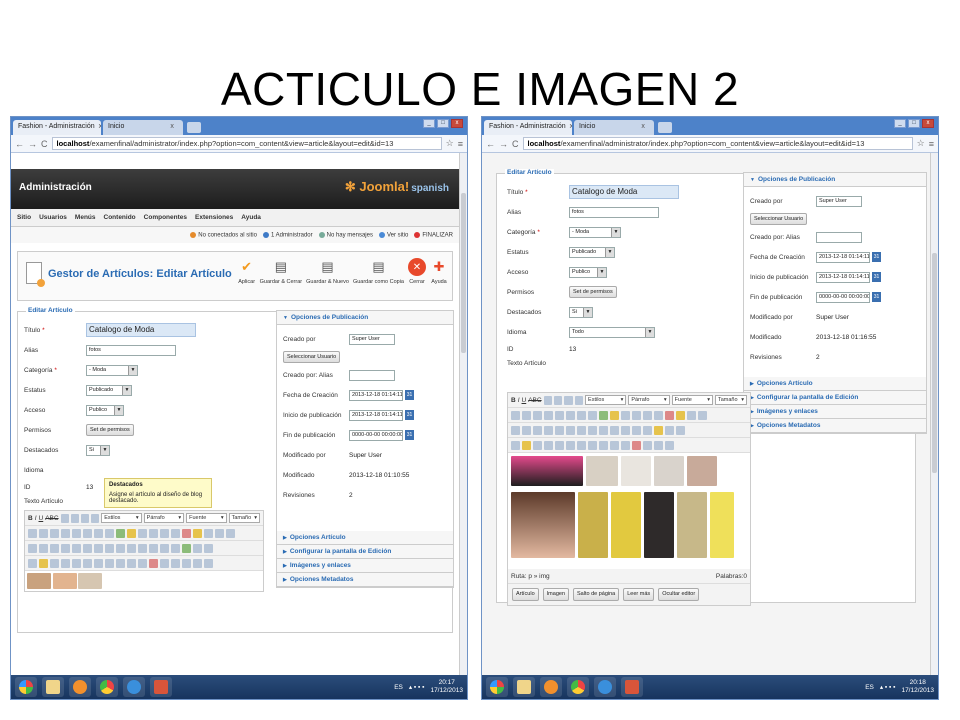 This screenshot has width=960, height=720. I want to click on clock: 20:17 17/12/2013, so click(446, 687).